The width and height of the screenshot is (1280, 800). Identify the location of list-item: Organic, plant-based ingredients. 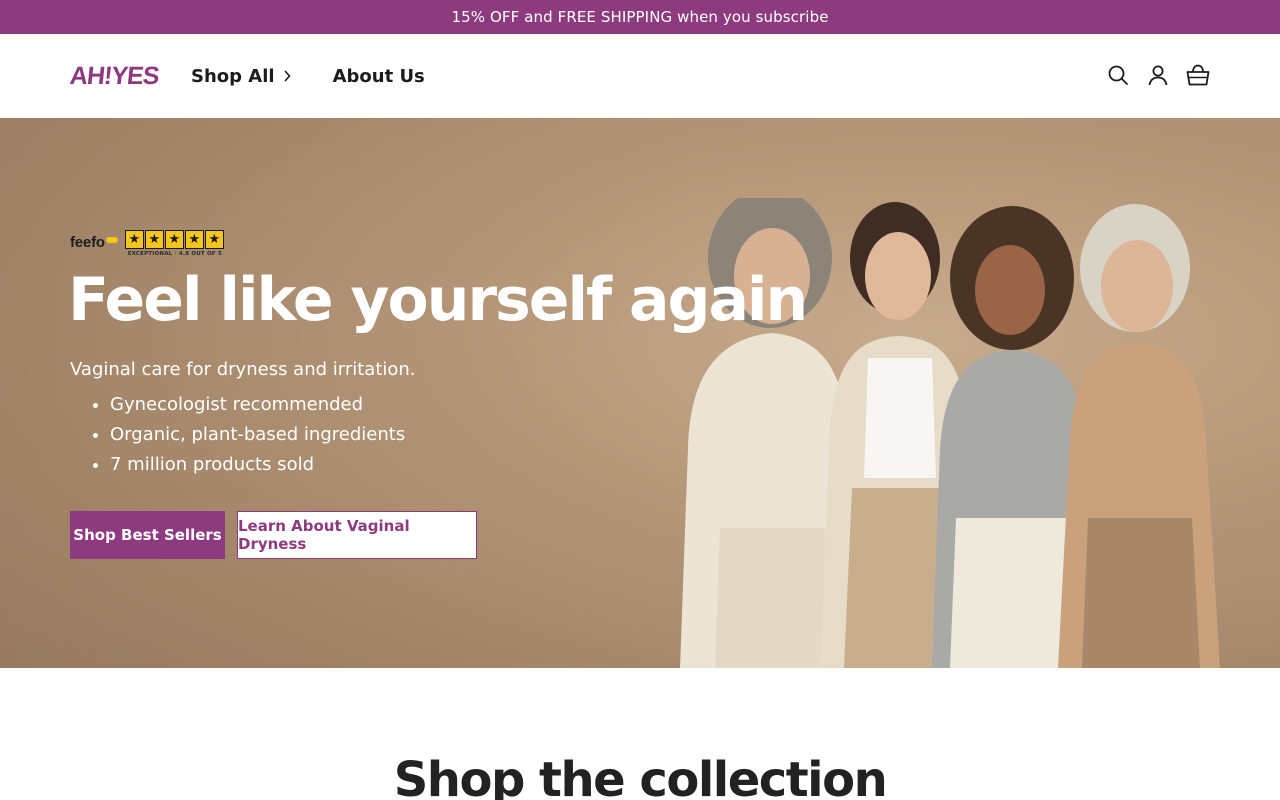
(257, 438).